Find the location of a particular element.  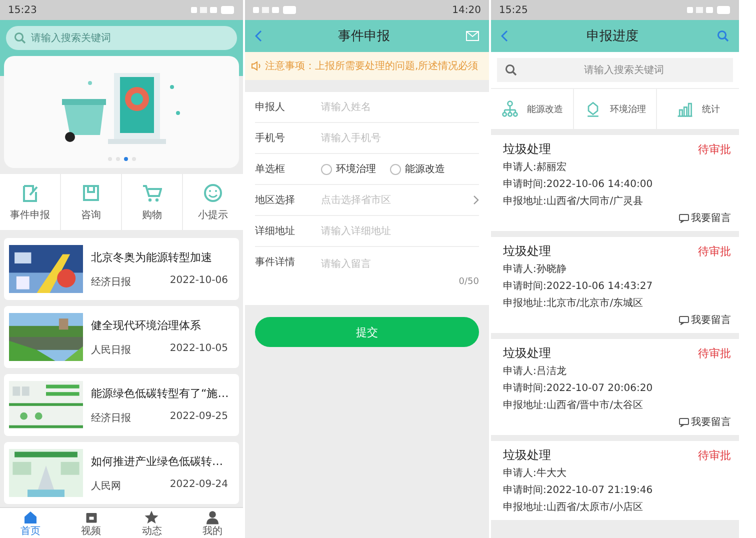

nav-tab: 视频 is located at coordinates (91, 523).